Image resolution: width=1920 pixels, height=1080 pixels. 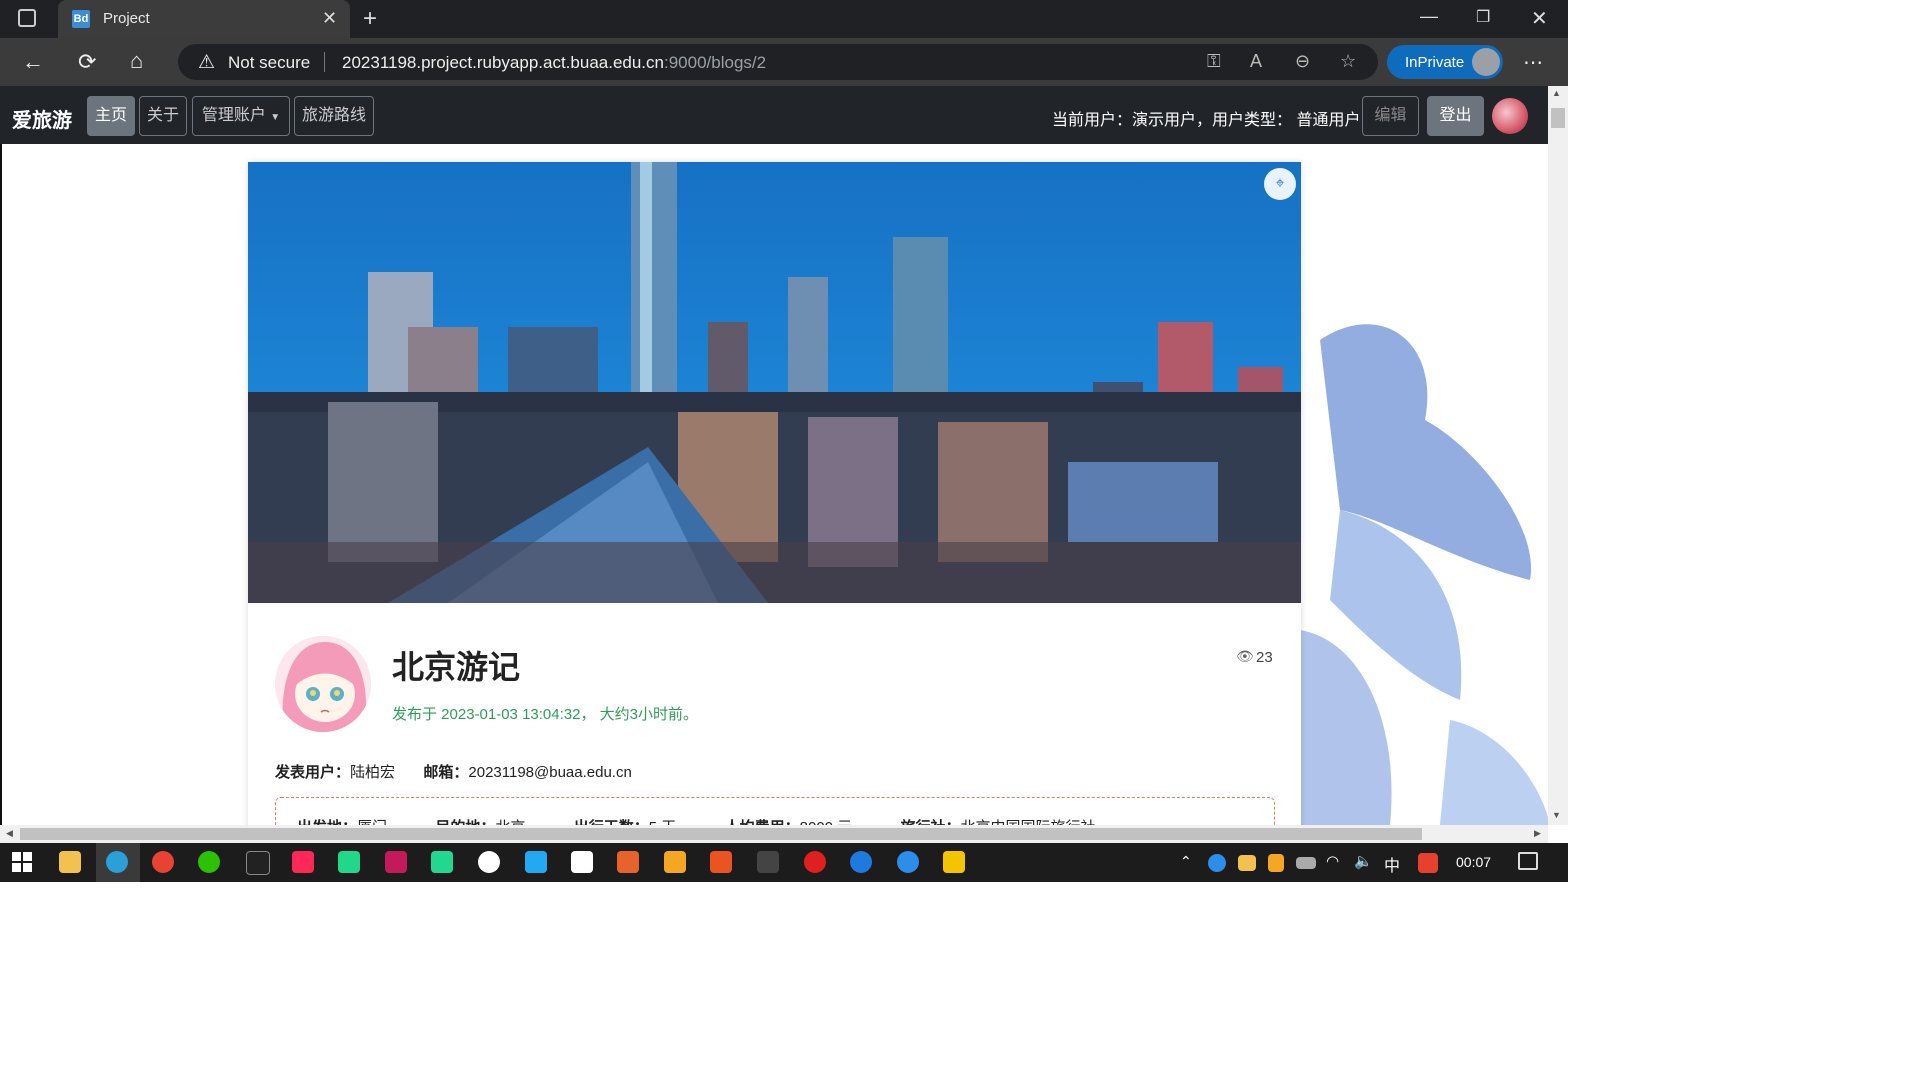 What do you see at coordinates (373, 772) in the screenshot?
I see `author-name: 陆柏宏` at bounding box center [373, 772].